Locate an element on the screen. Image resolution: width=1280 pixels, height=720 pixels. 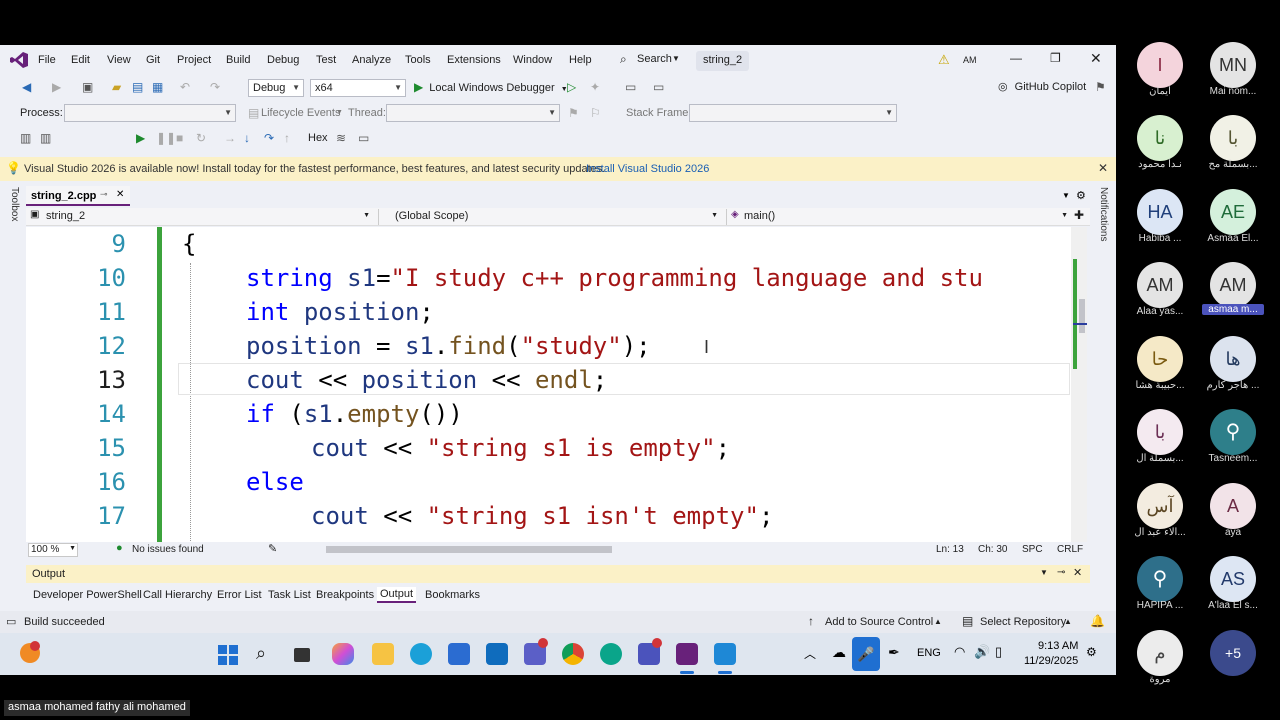
tab-developer-powershell: Developer PowerShell is located at coordinates (87, 595).